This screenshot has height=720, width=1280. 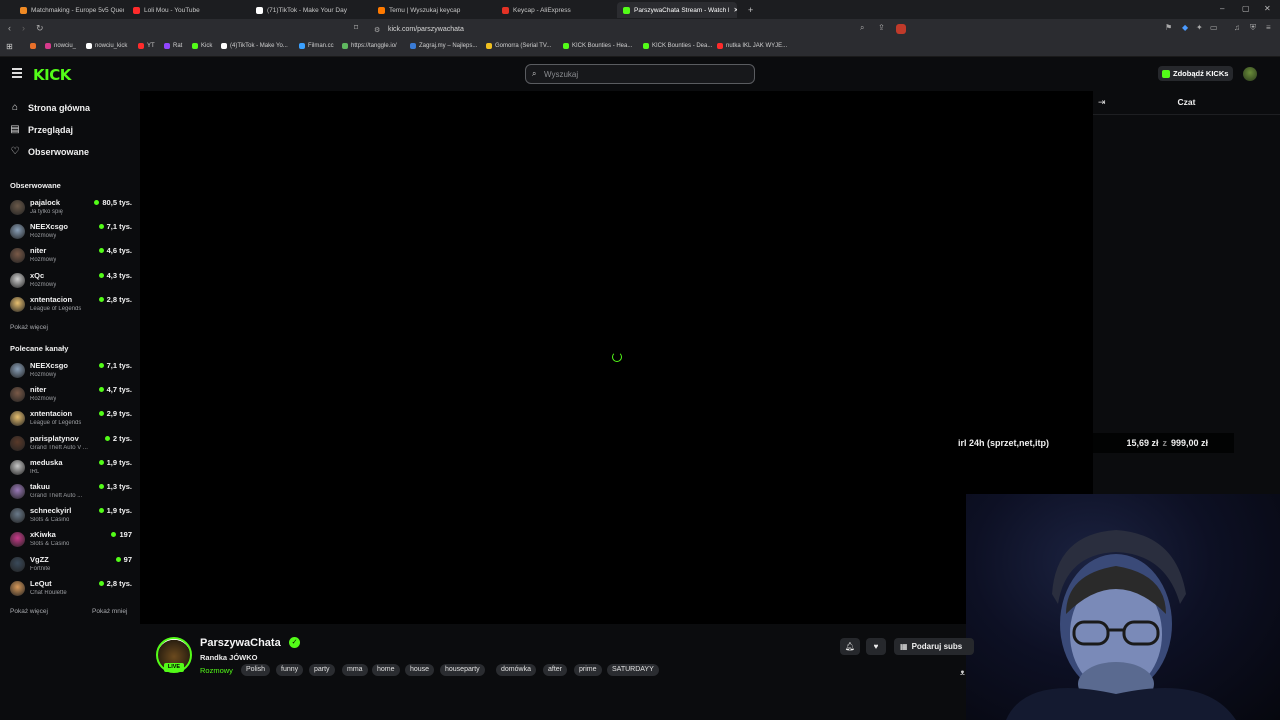 I want to click on wallet-icon: ◆, so click(x=1185, y=27).